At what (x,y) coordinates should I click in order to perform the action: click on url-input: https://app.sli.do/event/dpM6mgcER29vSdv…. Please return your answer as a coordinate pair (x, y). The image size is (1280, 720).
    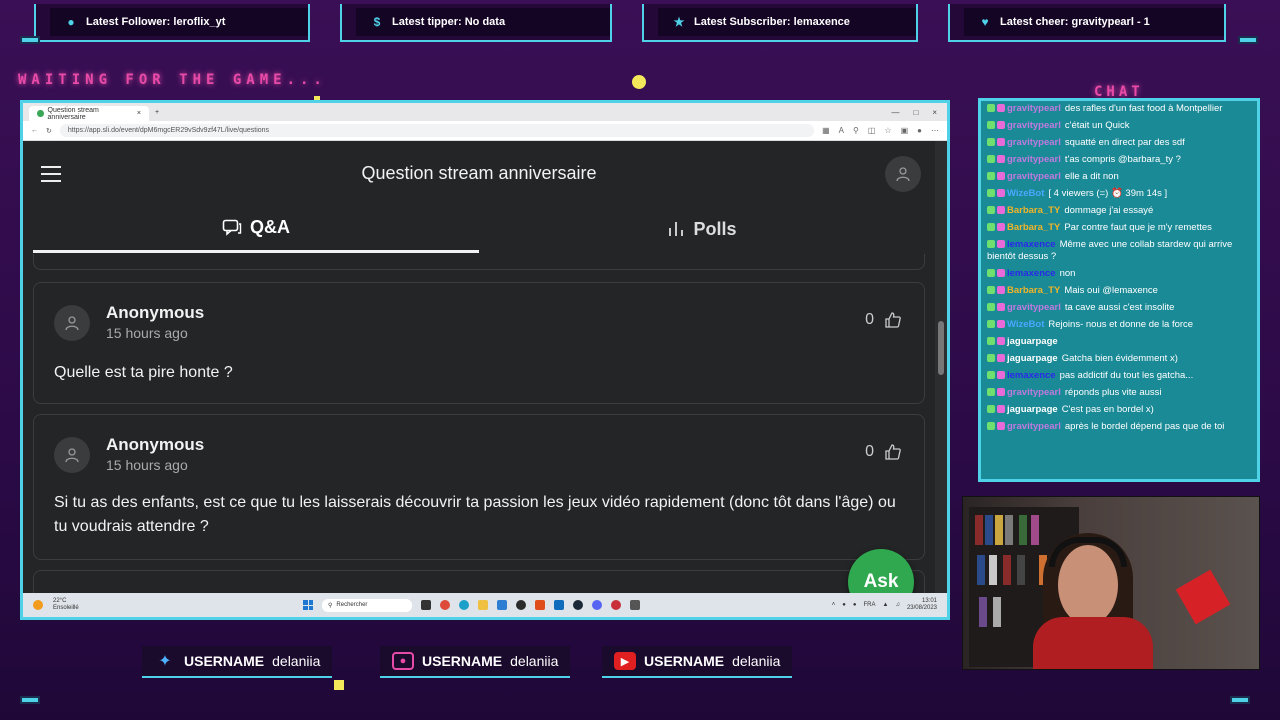
    Looking at the image, I should click on (437, 130).